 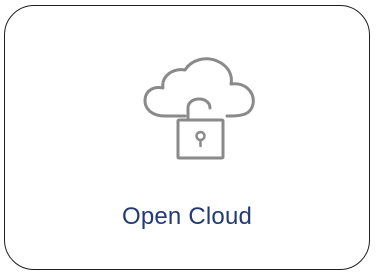 What do you see at coordinates (200, 111) in the screenshot?
I see `cloud-unlock-icon` at bounding box center [200, 111].